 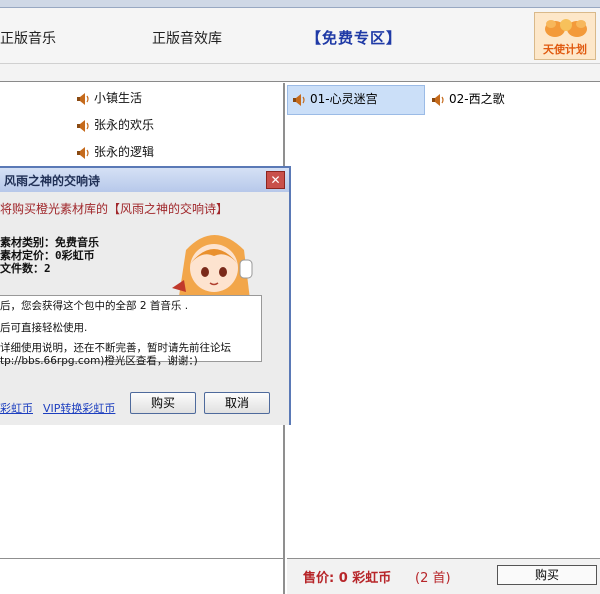 I want to click on close-icon: ✕, so click(x=275, y=180).